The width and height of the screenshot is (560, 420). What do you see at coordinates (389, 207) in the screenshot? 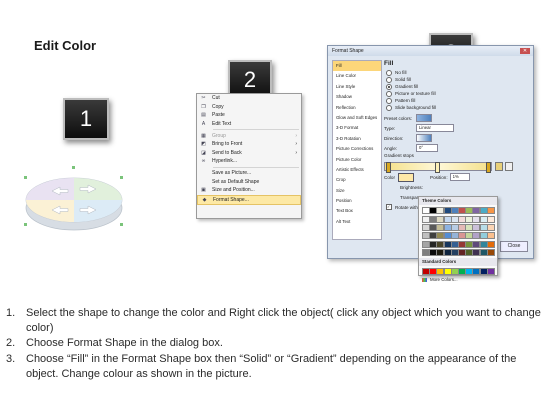
I see `rotate-checkbox: ✓` at bounding box center [389, 207].